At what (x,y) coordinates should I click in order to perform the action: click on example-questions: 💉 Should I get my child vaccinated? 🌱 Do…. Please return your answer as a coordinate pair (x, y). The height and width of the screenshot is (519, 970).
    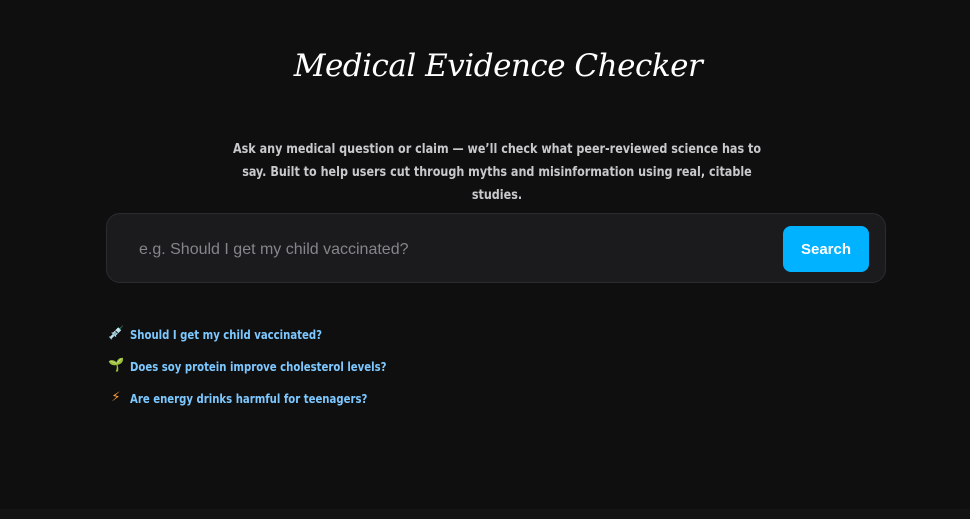
    Looking at the image, I should click on (261, 372).